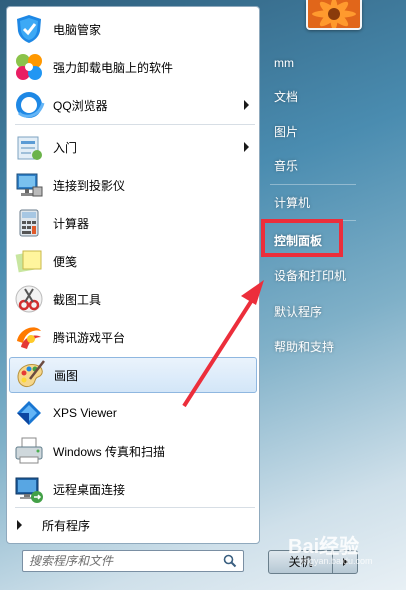  What do you see at coordinates (77, 29) in the screenshot?
I see `program-label: 电脑管家` at bounding box center [77, 29].